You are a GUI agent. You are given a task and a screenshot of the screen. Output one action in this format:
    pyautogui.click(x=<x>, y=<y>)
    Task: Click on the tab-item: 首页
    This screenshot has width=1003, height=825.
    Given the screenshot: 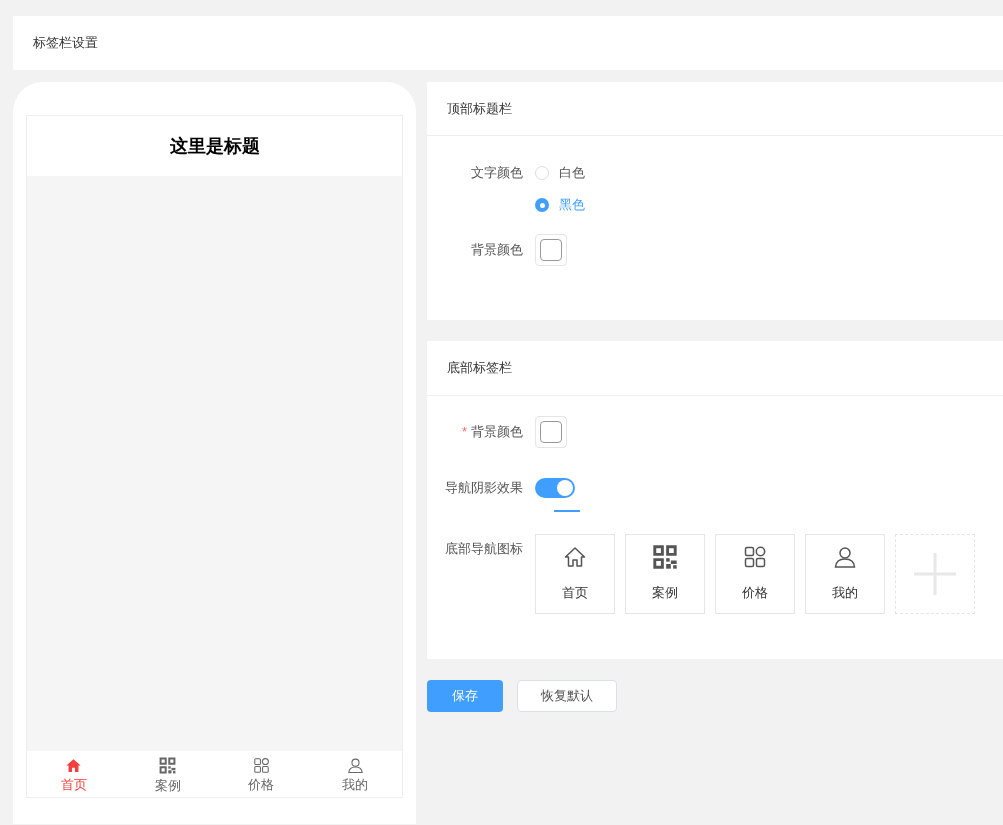 What is the action you would take?
    pyautogui.click(x=74, y=774)
    